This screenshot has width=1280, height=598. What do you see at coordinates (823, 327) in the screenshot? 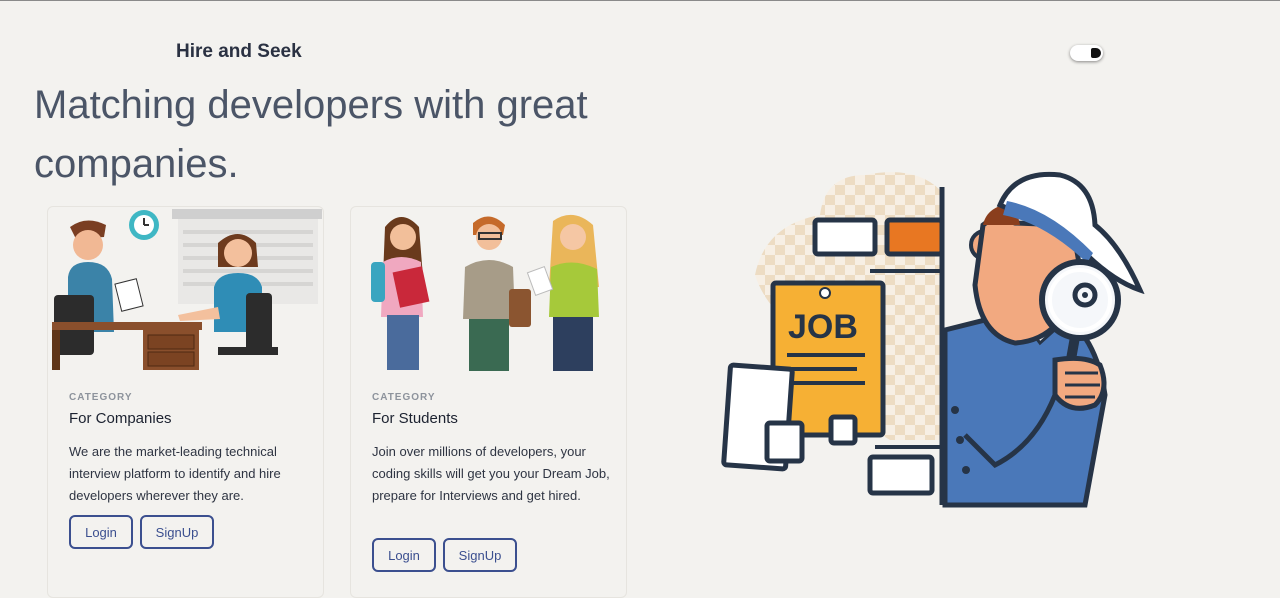
I see `job-sign-text: JOB` at bounding box center [823, 327].